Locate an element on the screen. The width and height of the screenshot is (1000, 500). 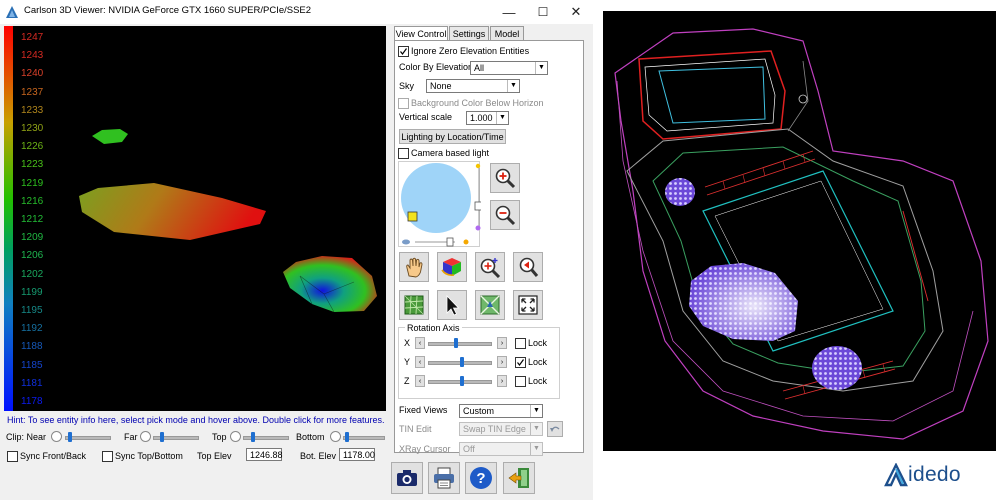
elevation-legend-label: 1212 is located at coordinates (32, 219).